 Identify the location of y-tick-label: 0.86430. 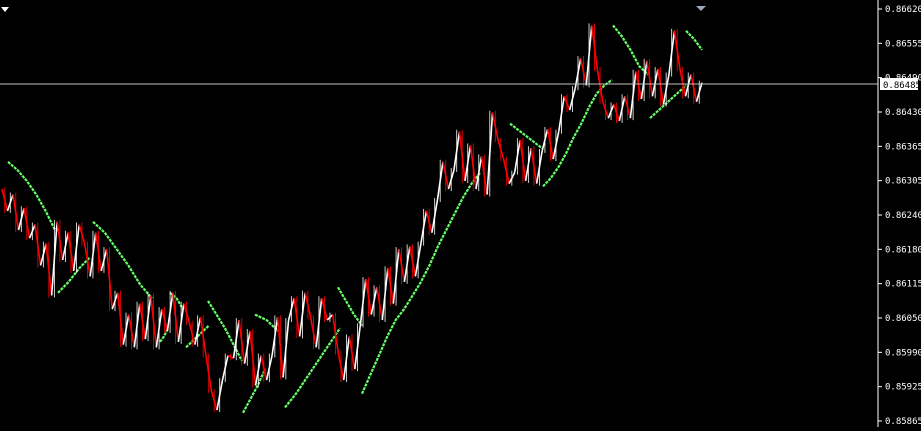
(903, 113).